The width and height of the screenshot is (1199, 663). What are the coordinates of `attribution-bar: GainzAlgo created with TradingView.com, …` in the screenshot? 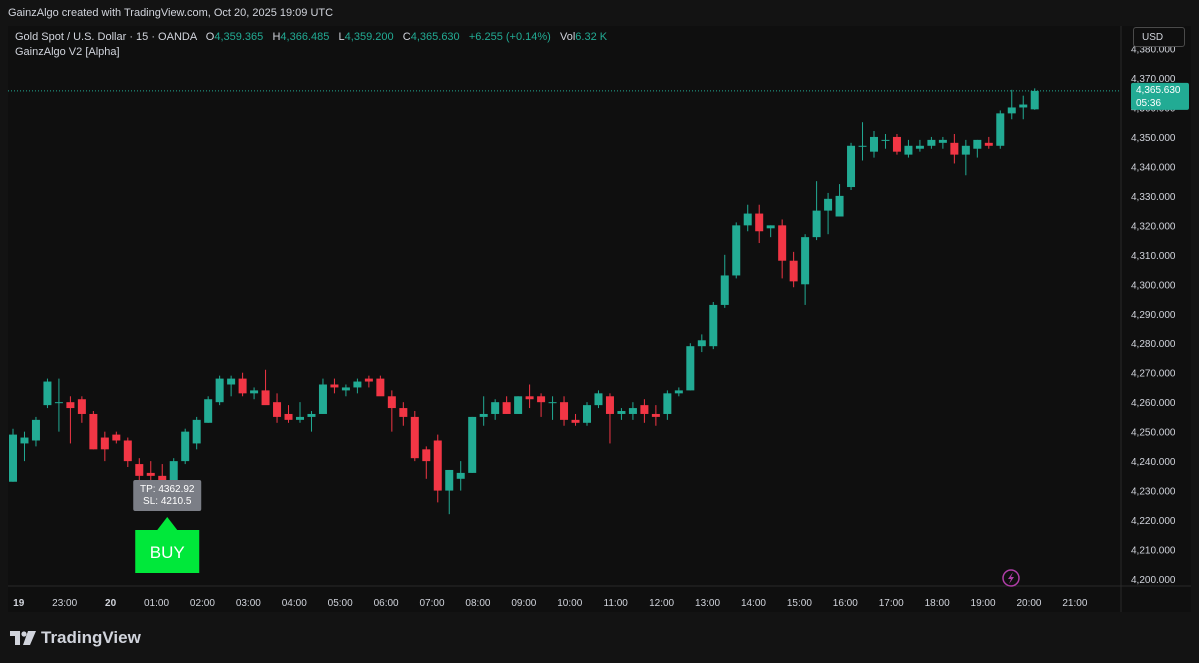 It's located at (599, 13).